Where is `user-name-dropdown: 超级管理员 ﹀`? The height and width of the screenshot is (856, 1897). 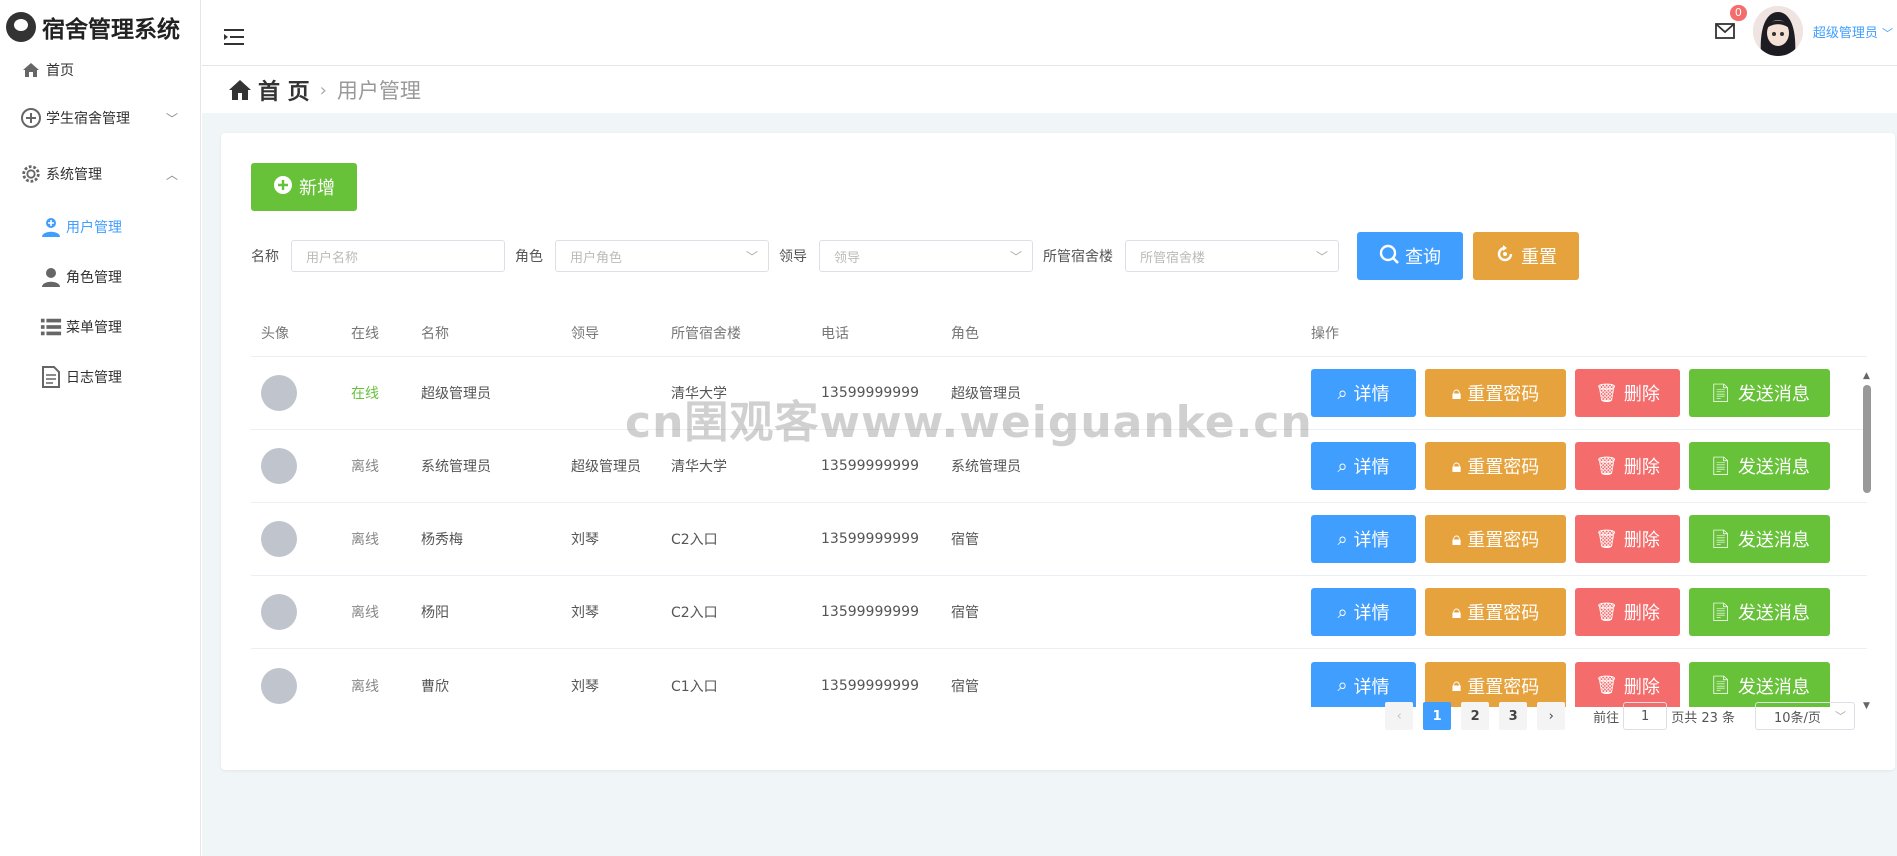
user-name-dropdown: 超级管理员 ﹀ is located at coordinates (1853, 31).